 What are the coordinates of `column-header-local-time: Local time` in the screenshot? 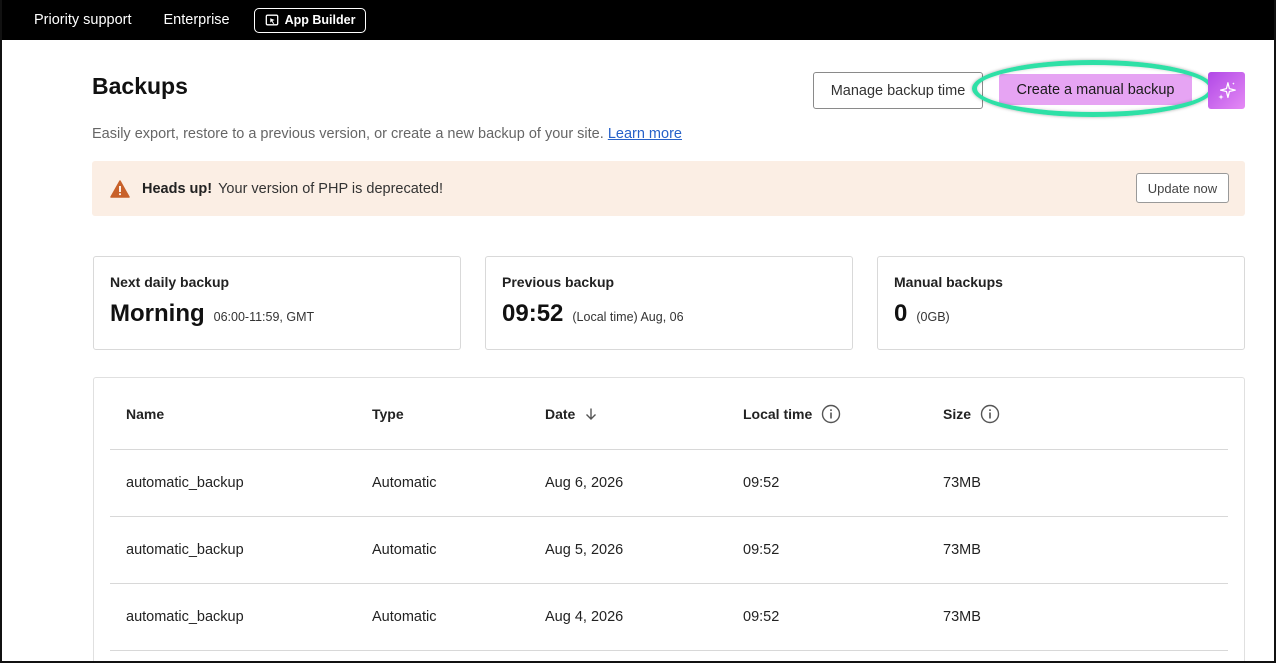 It's located at (792, 414).